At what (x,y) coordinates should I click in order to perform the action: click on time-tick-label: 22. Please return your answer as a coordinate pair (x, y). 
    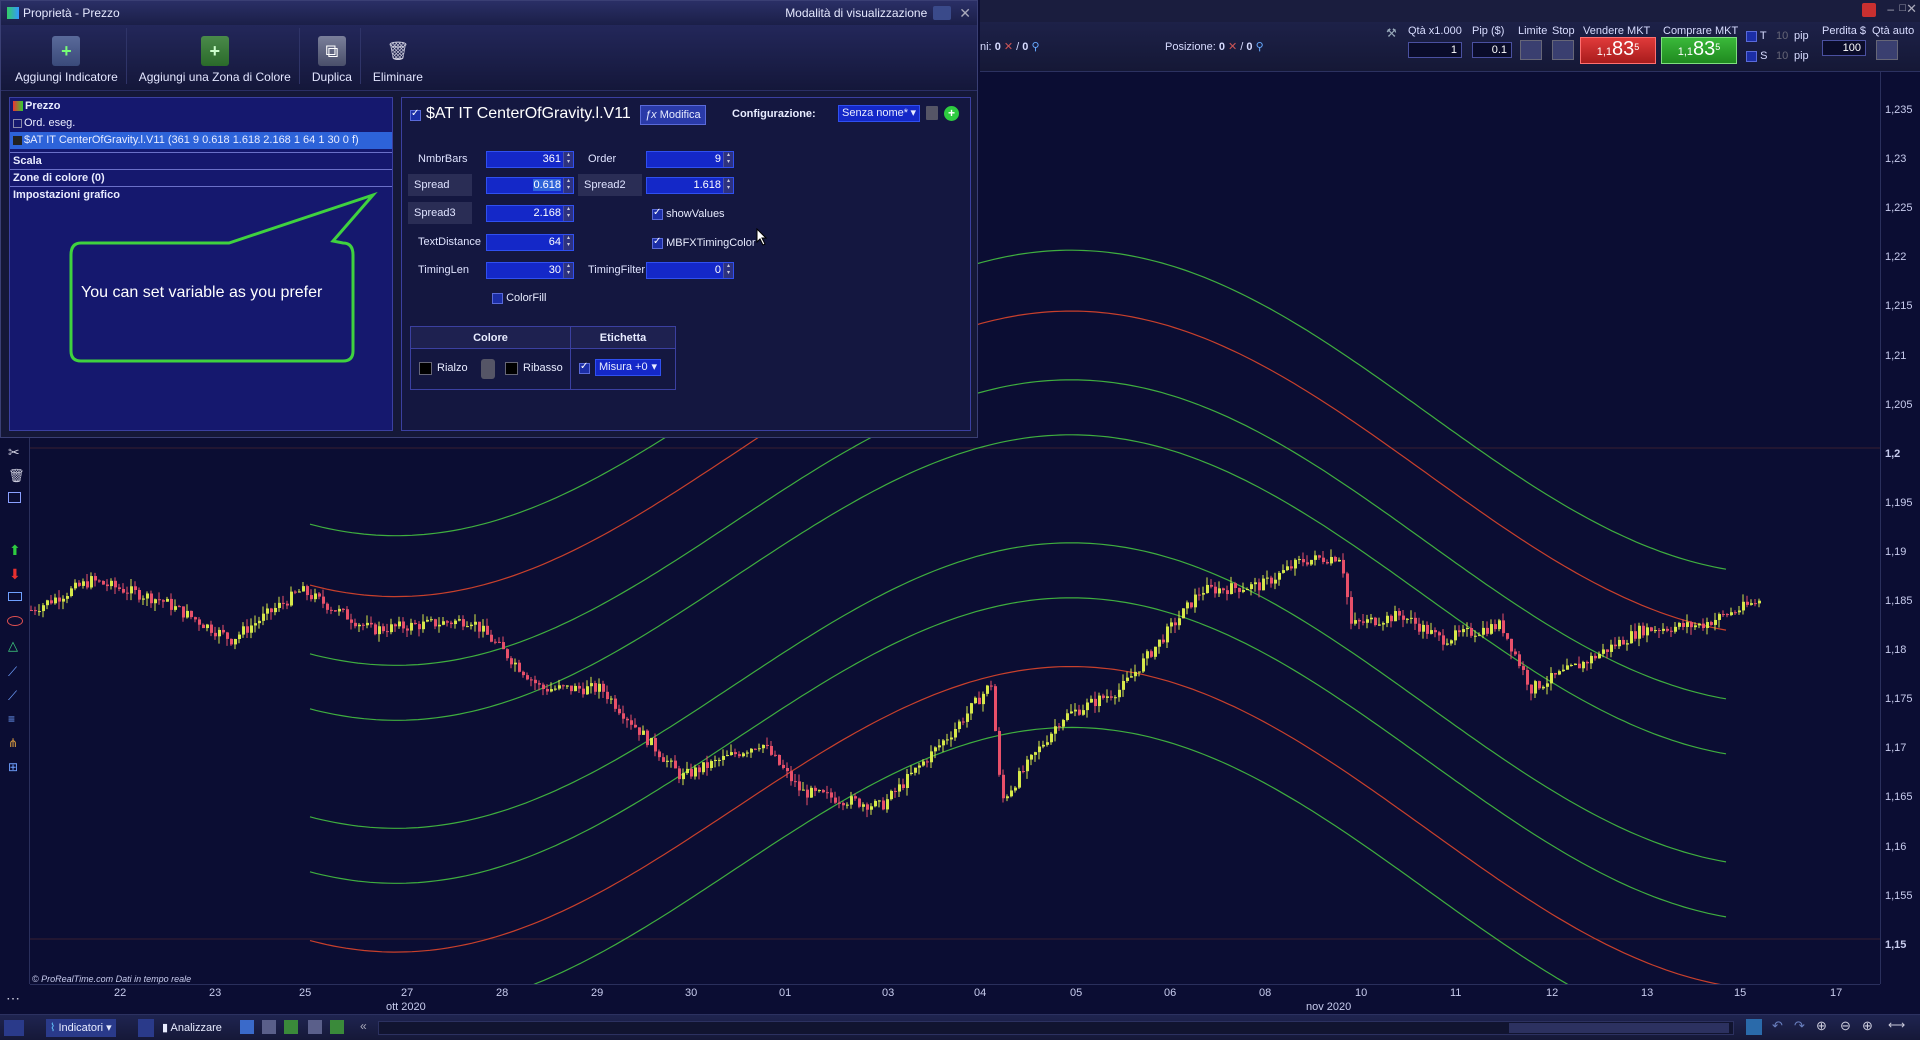
    Looking at the image, I should click on (120, 993).